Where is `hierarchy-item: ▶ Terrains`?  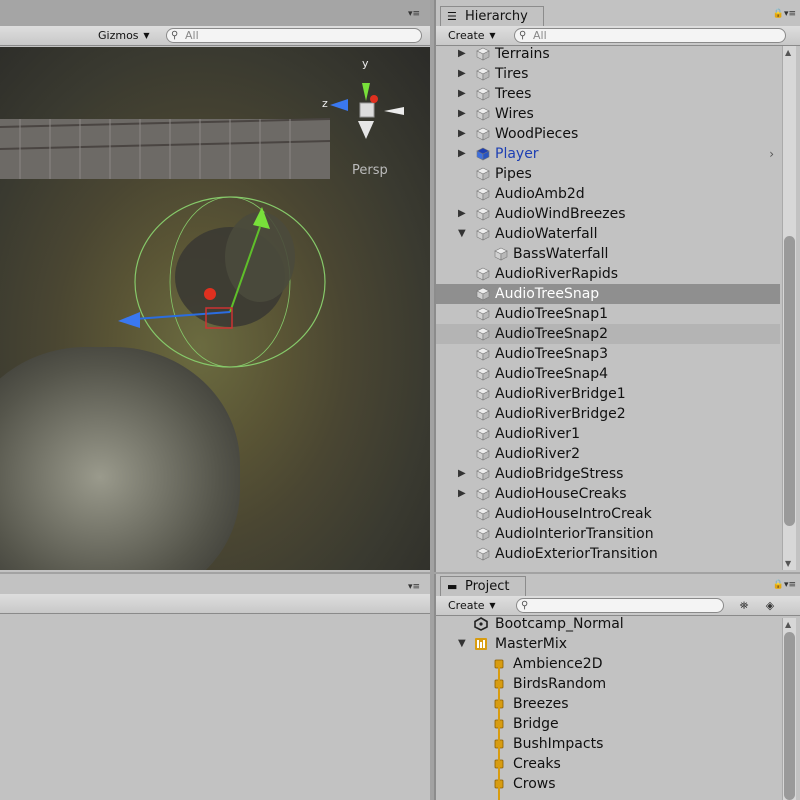
hierarchy-item: ▶ Terrains is located at coordinates (608, 55).